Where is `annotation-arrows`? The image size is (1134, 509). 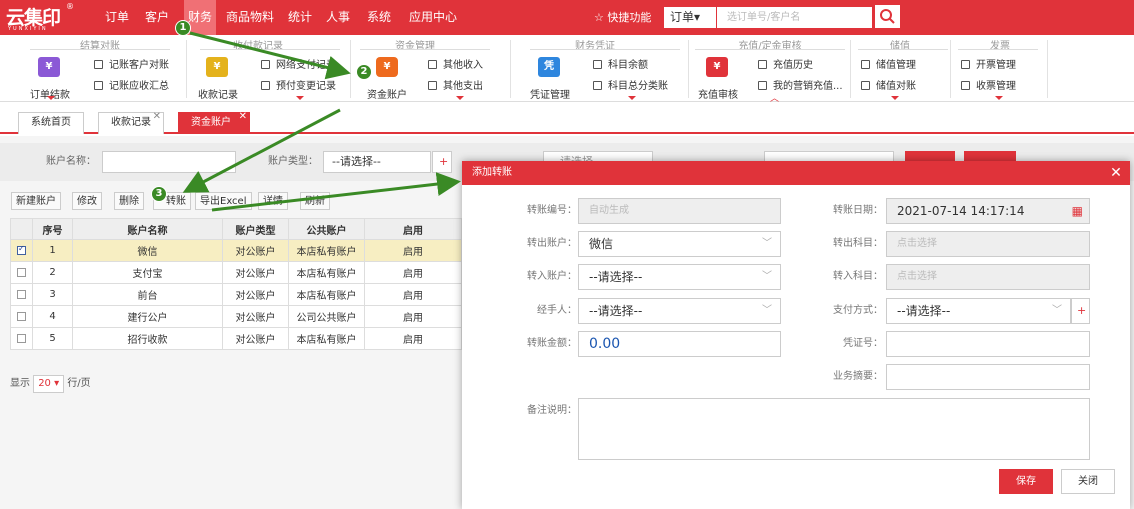 annotation-arrows is located at coordinates (321, 121).